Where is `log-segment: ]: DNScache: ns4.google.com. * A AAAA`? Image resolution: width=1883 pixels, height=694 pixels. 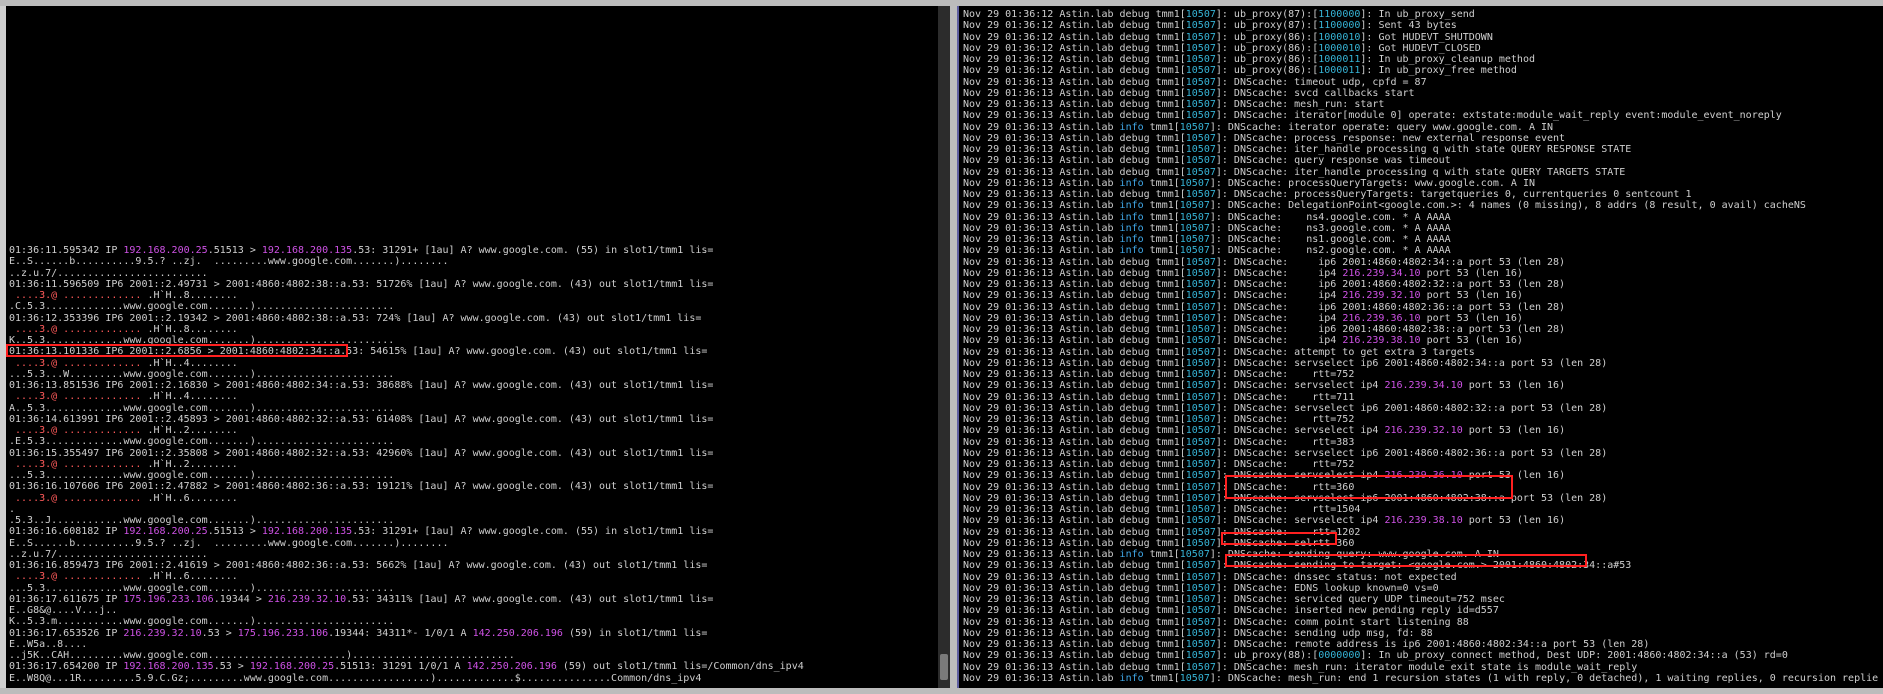
log-segment: ]: DNScache: ns4.google.com. * A AAAA is located at coordinates (1330, 217).